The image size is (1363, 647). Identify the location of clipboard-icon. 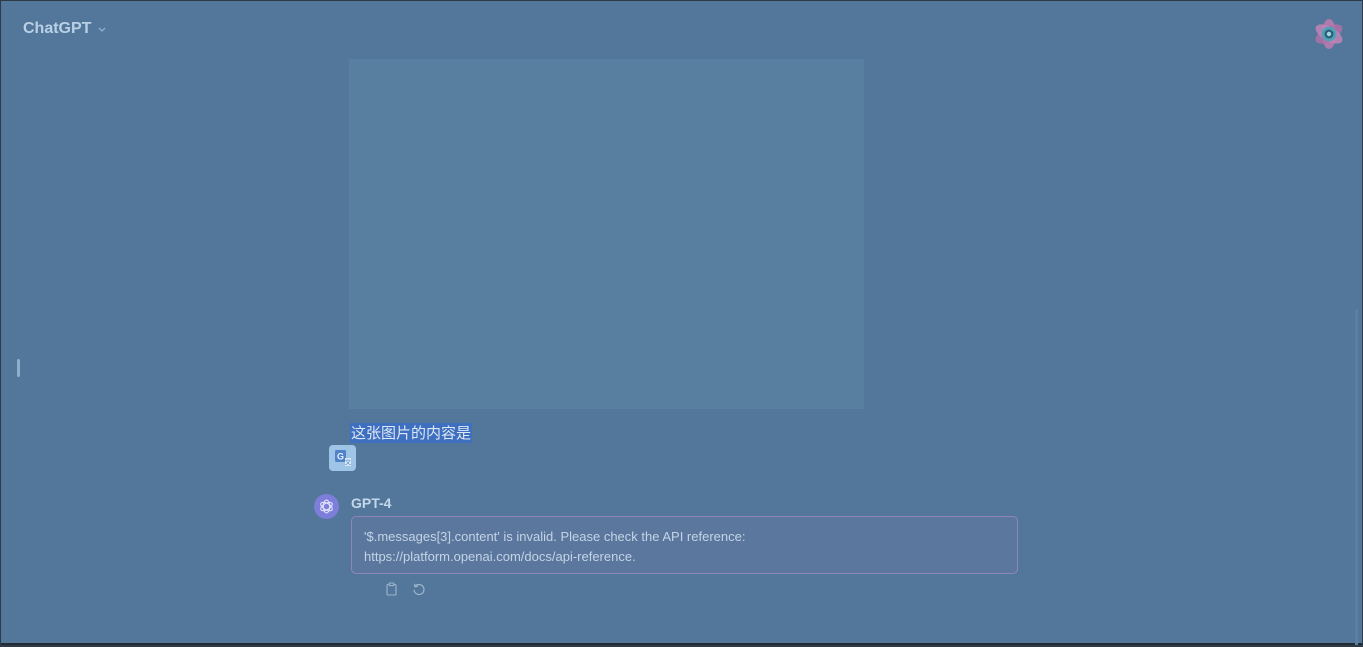
(391, 589).